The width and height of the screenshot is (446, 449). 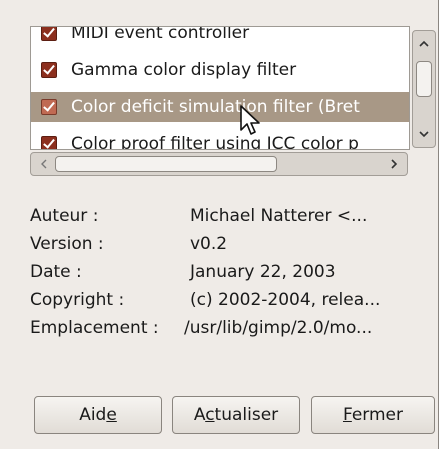 I want to click on location-label: Emplacement :, so click(x=94, y=328).